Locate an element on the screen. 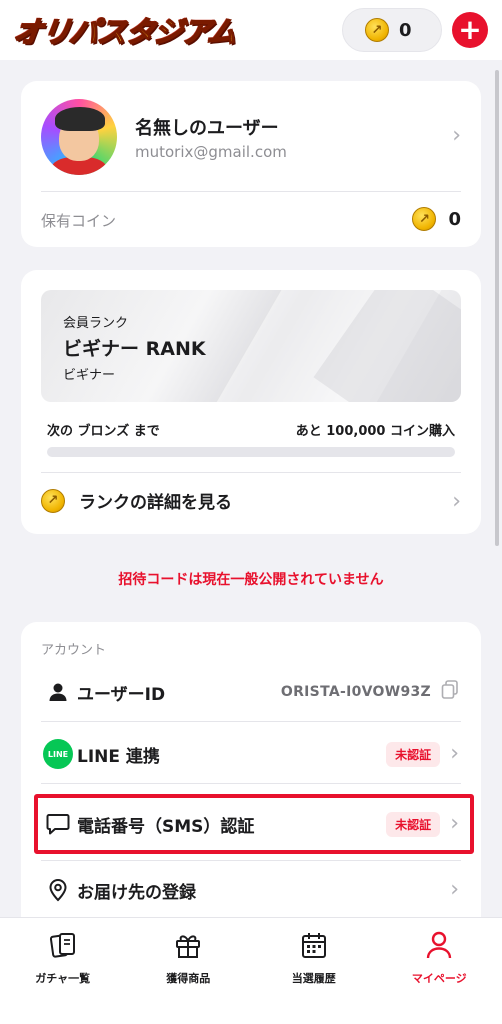  copy-icon is located at coordinates (450, 692).